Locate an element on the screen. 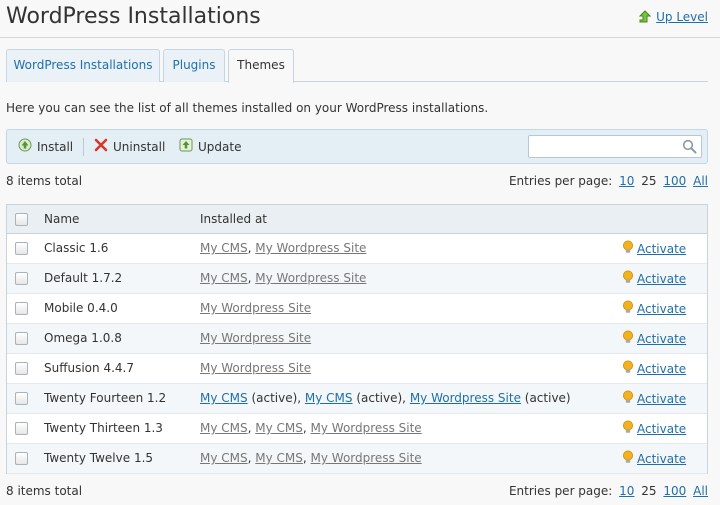  magnifier-icon is located at coordinates (689, 148).